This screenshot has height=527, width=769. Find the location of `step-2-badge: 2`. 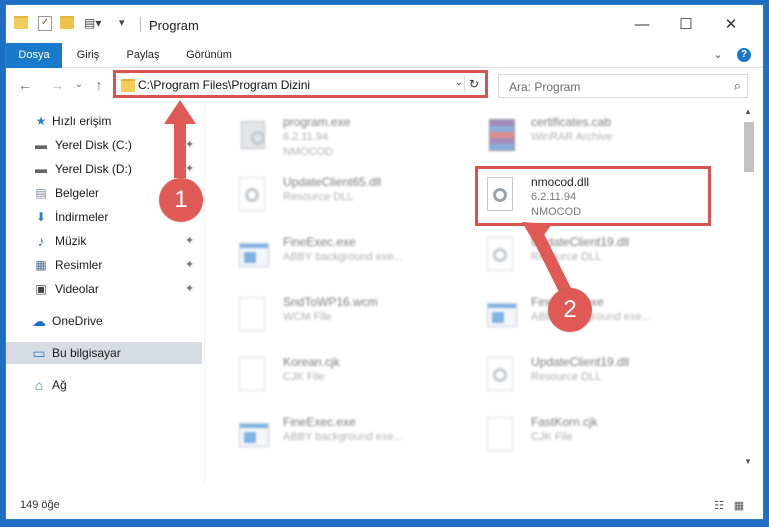

step-2-badge: 2 is located at coordinates (570, 310).